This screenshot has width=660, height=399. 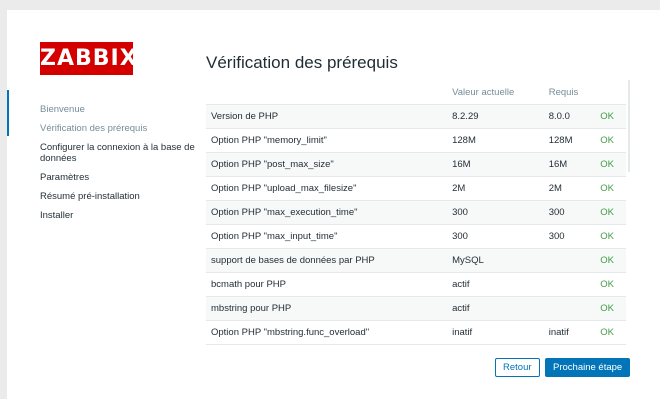 What do you see at coordinates (88, 58) in the screenshot?
I see `zabbix-logo: ZABBIX` at bounding box center [88, 58].